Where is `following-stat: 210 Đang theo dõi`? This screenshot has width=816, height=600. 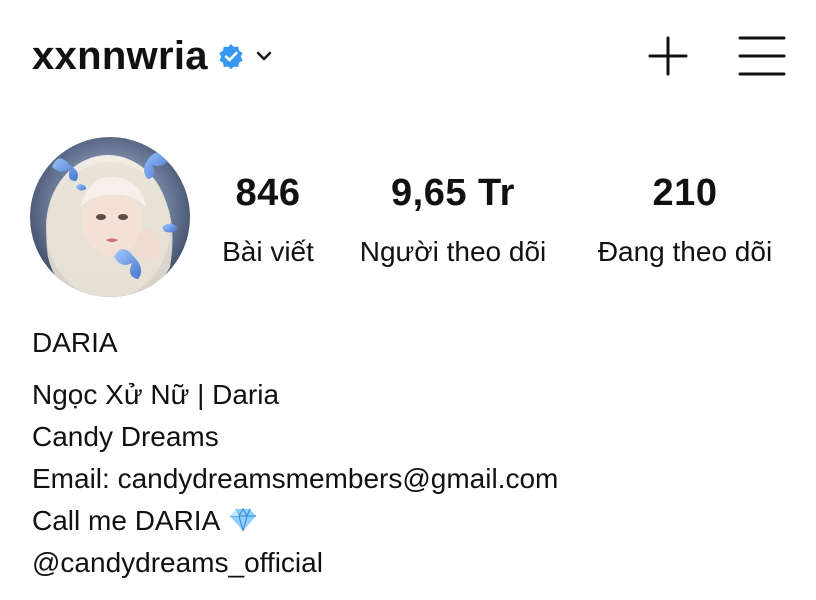
following-stat: 210 Đang theo dõi is located at coordinates (685, 220).